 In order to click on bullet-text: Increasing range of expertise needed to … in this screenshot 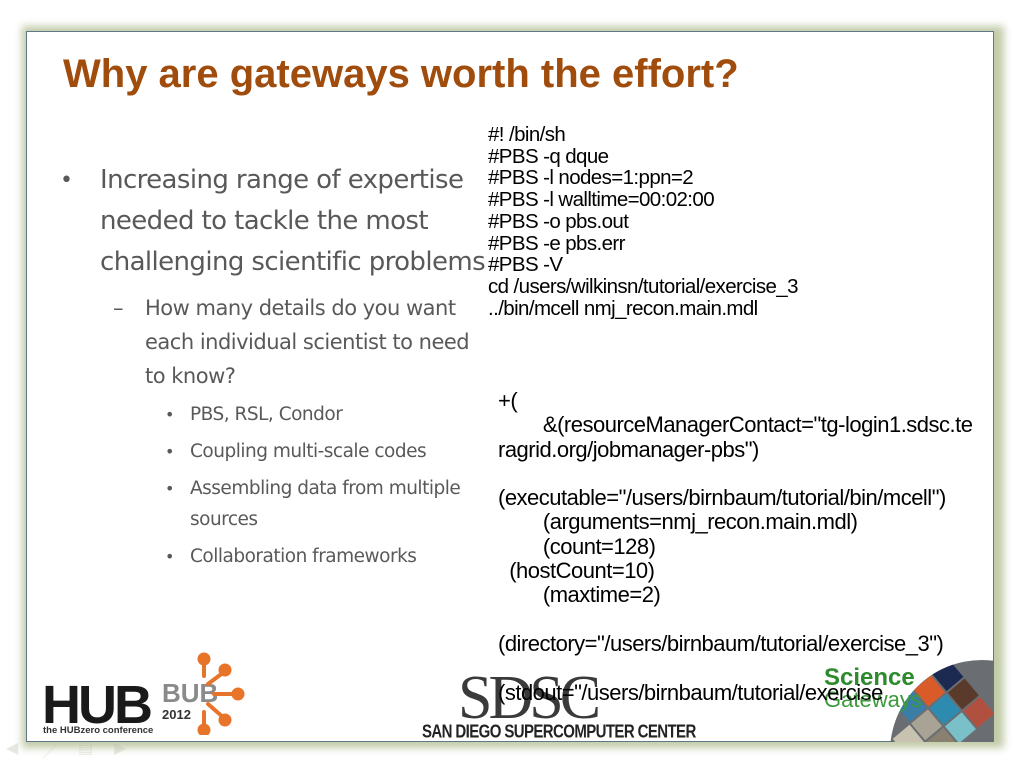, I will do `click(293, 221)`.